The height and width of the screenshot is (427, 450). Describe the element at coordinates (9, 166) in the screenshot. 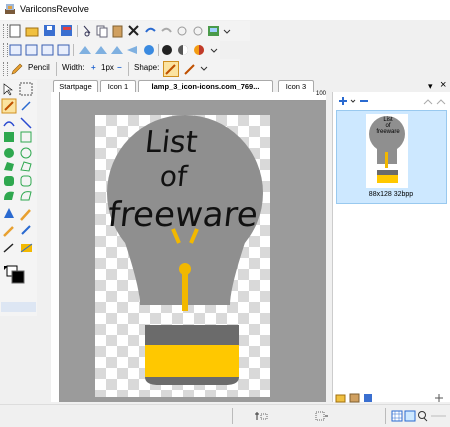

I see `filled-polygon-icon` at that location.